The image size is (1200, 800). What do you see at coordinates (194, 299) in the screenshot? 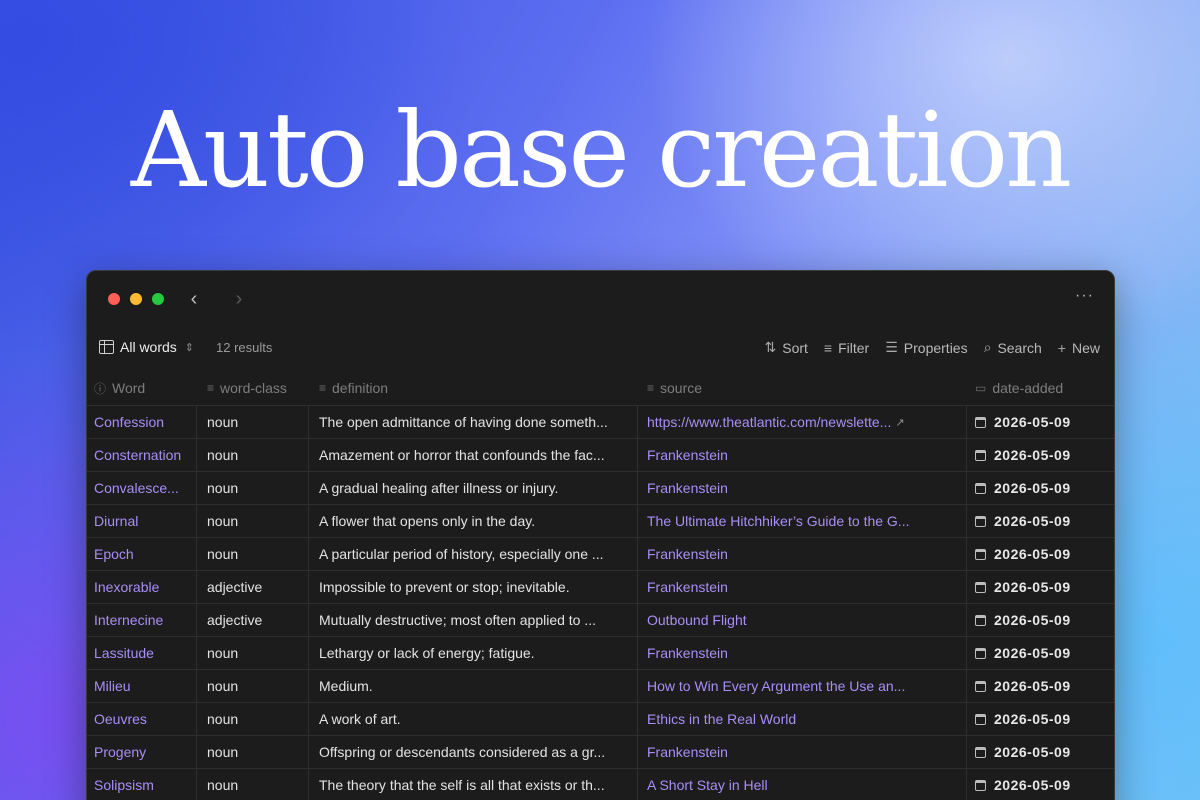
I see `back-button: ‹` at bounding box center [194, 299].